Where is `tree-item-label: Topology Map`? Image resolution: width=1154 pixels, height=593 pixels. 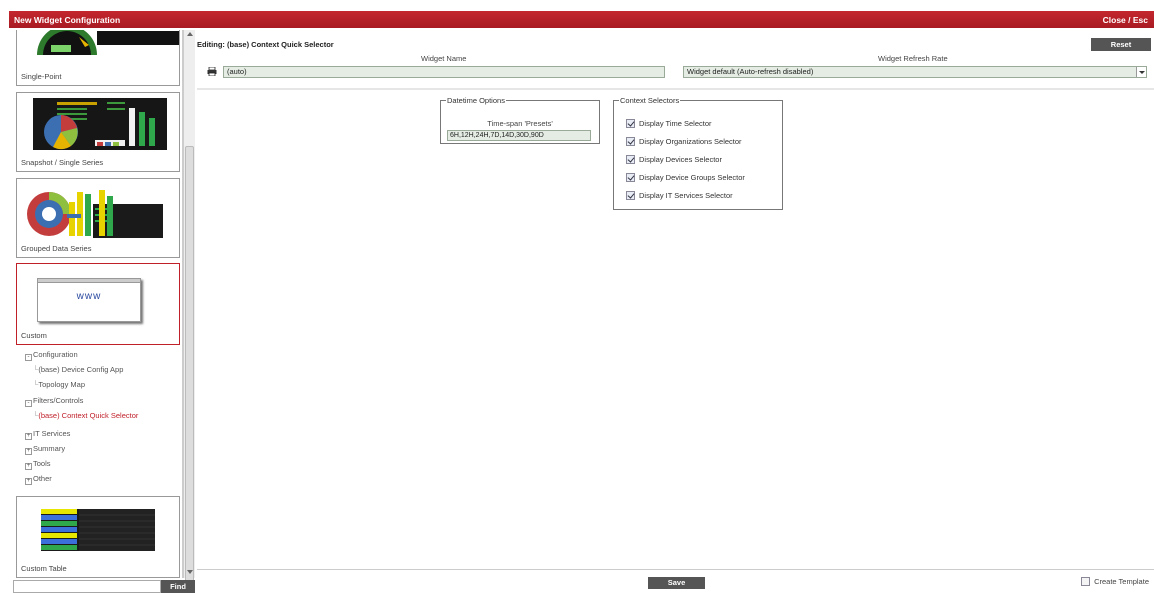
tree-item-label: Topology Map is located at coordinates (62, 384).